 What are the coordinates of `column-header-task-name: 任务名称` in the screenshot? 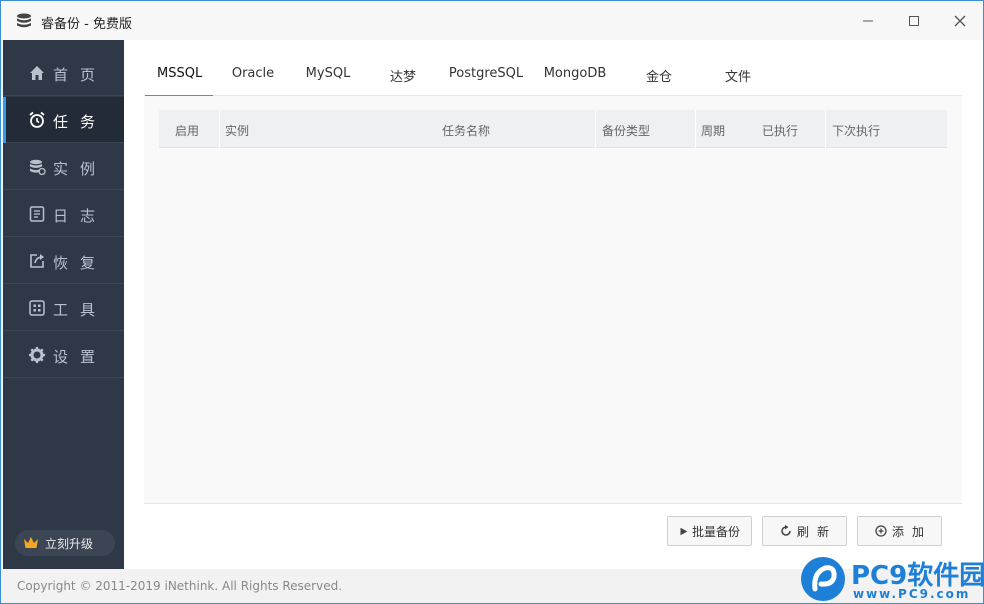 It's located at (466, 130).